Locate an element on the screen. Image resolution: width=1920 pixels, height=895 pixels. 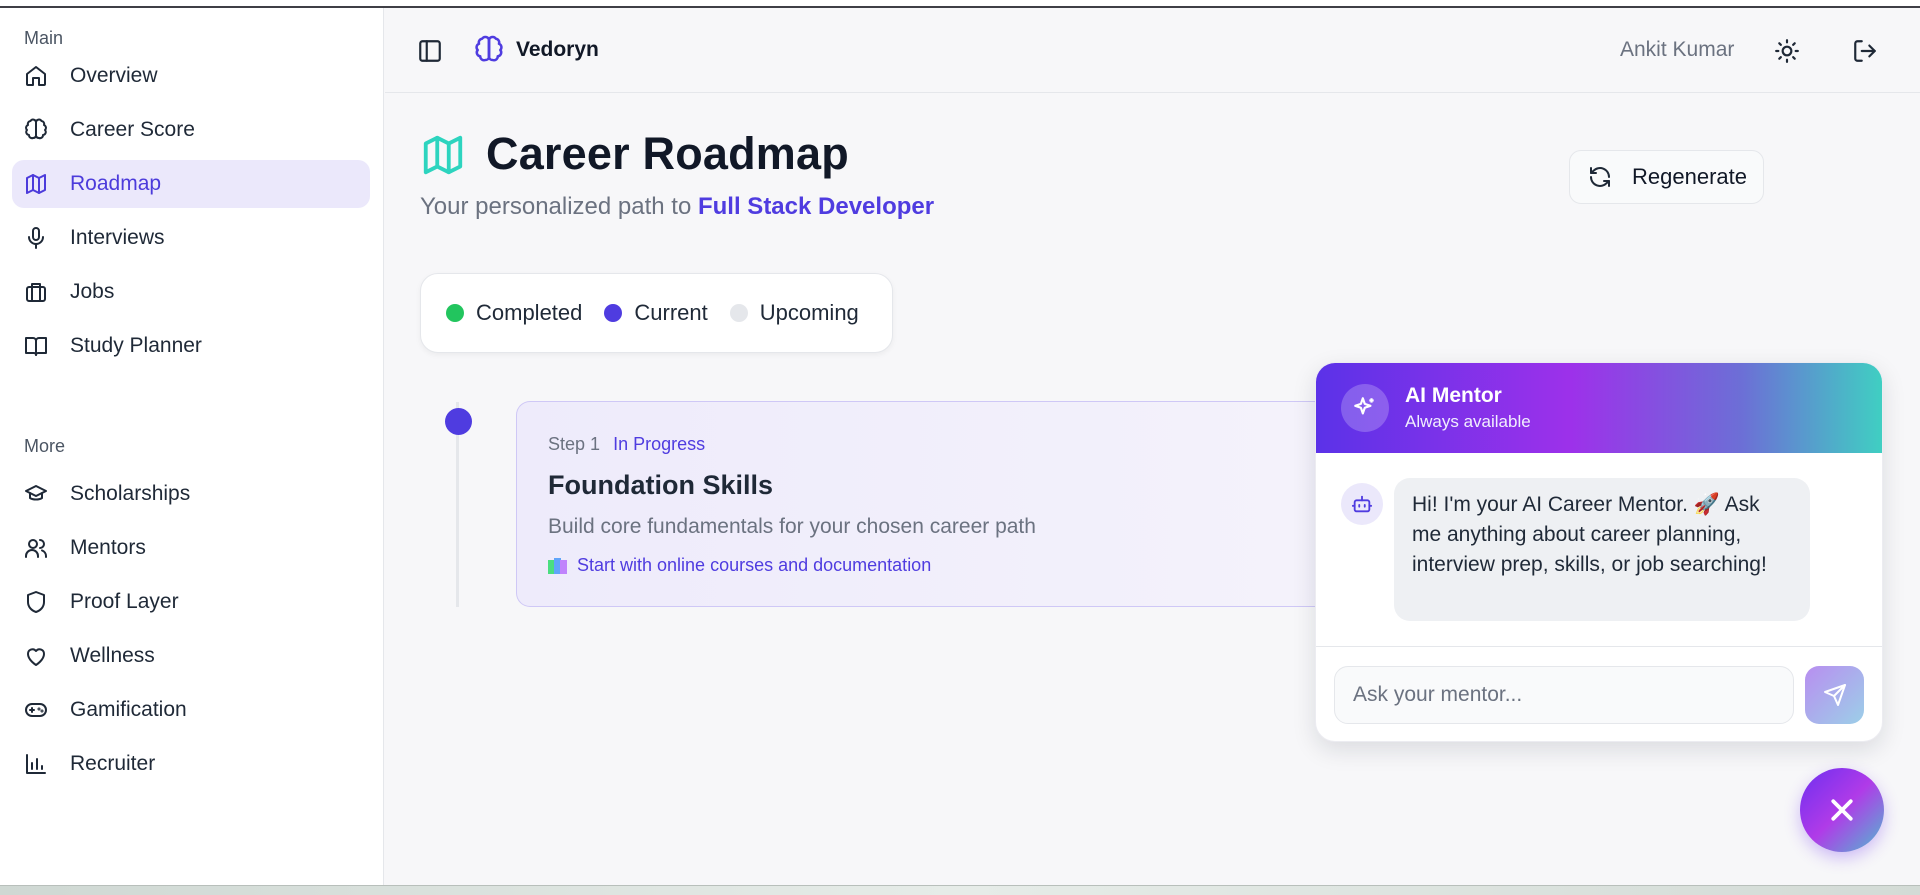
target-role: Full Stack Developer is located at coordinates (816, 206).